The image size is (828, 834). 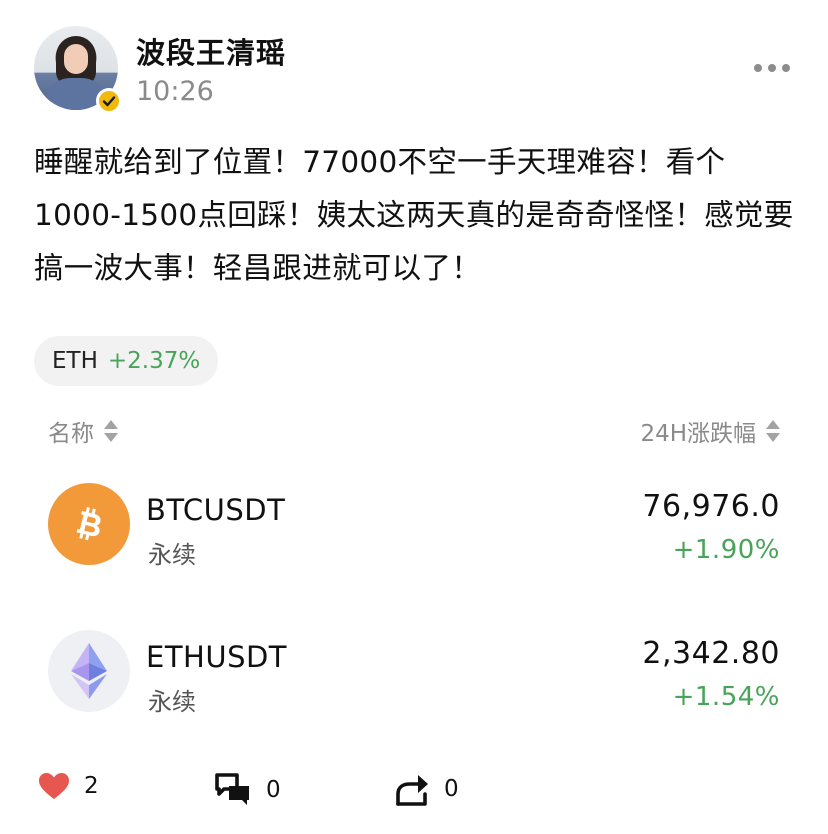 I want to click on bitcoin-icon, so click(x=89, y=524).